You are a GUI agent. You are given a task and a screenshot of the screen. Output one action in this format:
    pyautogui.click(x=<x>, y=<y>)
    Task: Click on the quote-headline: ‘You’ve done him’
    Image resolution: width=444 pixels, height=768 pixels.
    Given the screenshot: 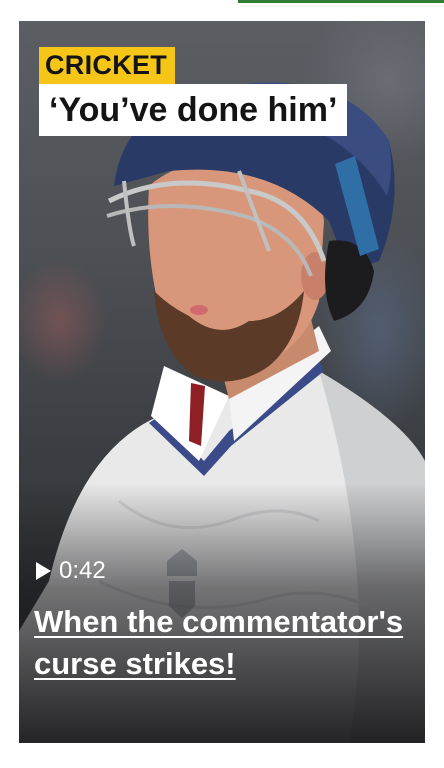 What is the action you would take?
    pyautogui.click(x=193, y=110)
    